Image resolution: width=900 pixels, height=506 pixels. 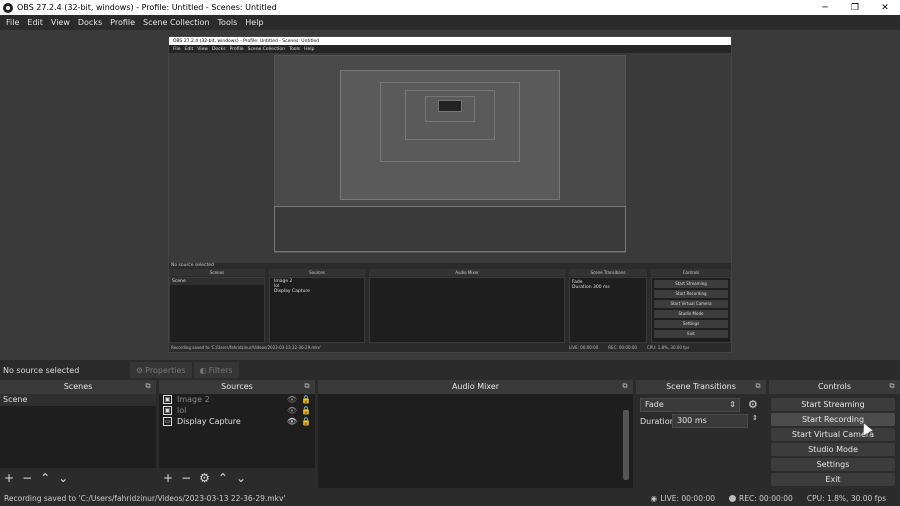 I want to click on source-name: lol, so click(x=182, y=410).